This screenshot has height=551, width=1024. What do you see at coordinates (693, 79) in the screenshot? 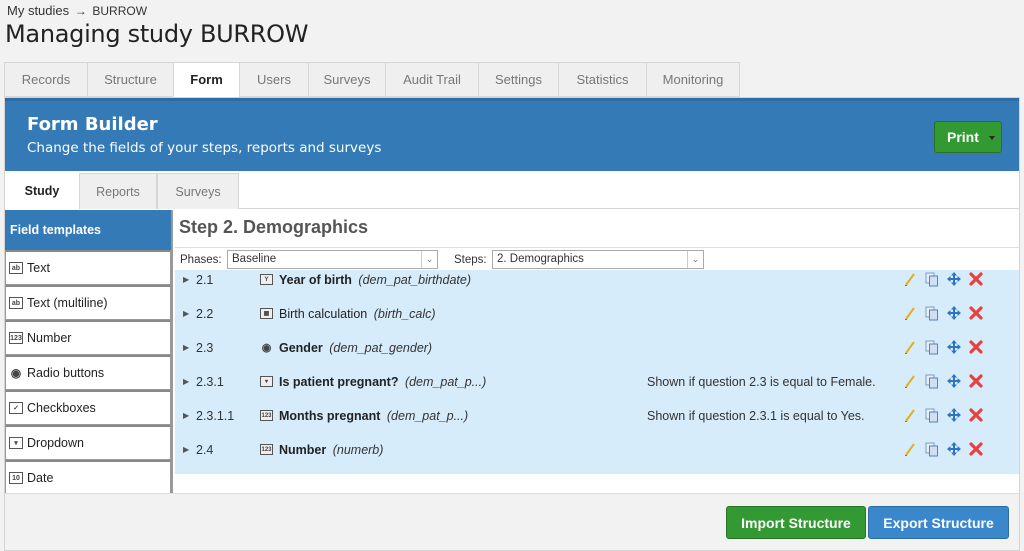
I see `tab-monitoring: Monitoring` at bounding box center [693, 79].